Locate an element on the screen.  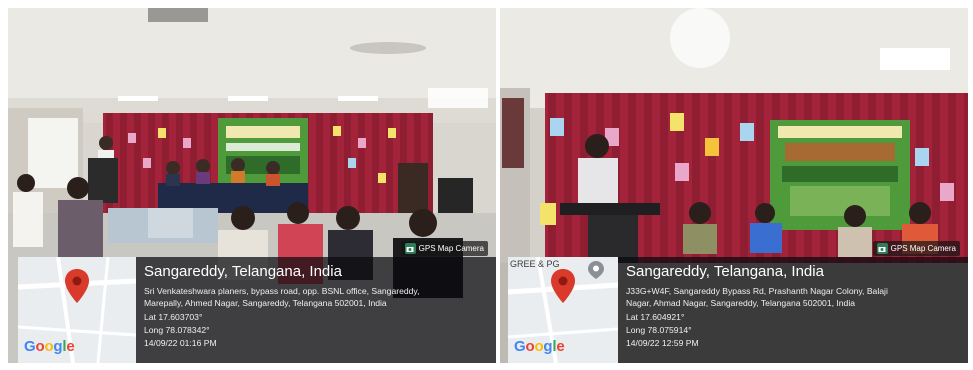
map-thumbnail: Google is located at coordinates (77, 310).